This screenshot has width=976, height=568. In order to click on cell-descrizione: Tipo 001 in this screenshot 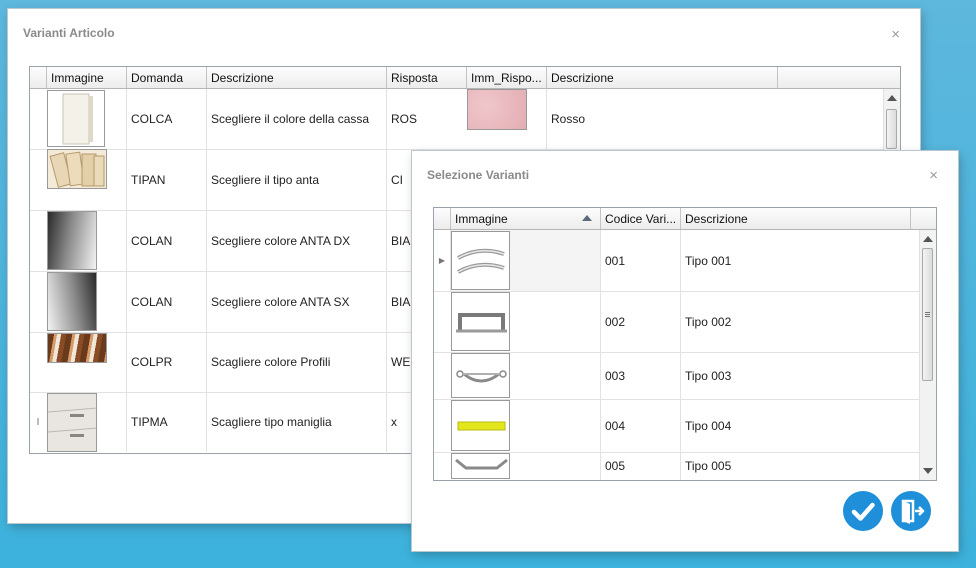, I will do `click(795, 260)`.